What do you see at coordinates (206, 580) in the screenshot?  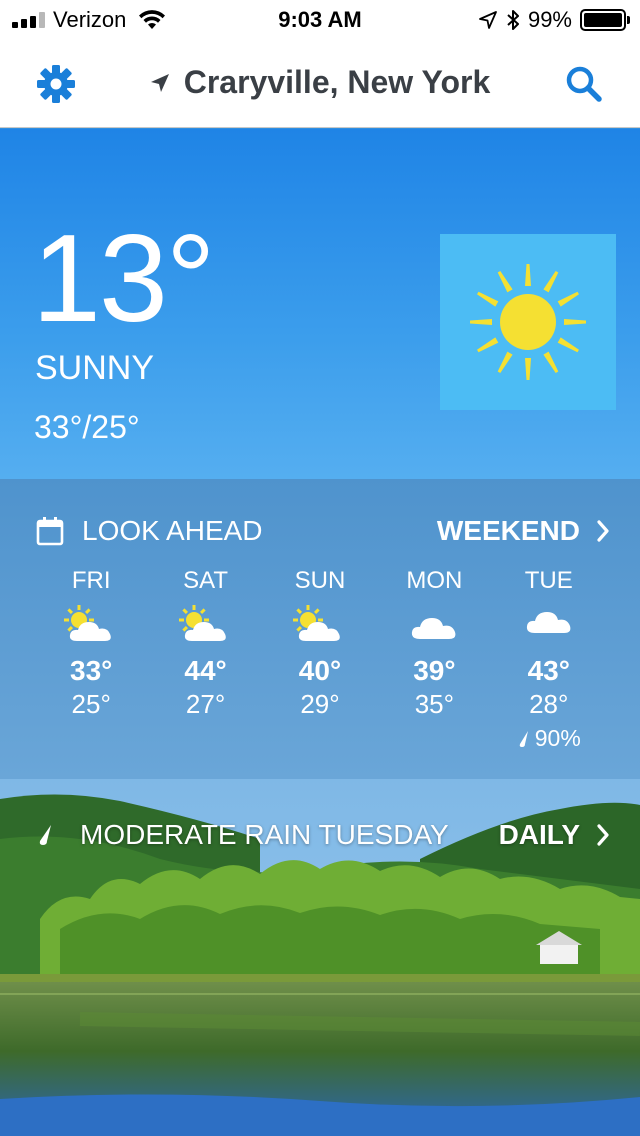 I see `day-name: SAT` at bounding box center [206, 580].